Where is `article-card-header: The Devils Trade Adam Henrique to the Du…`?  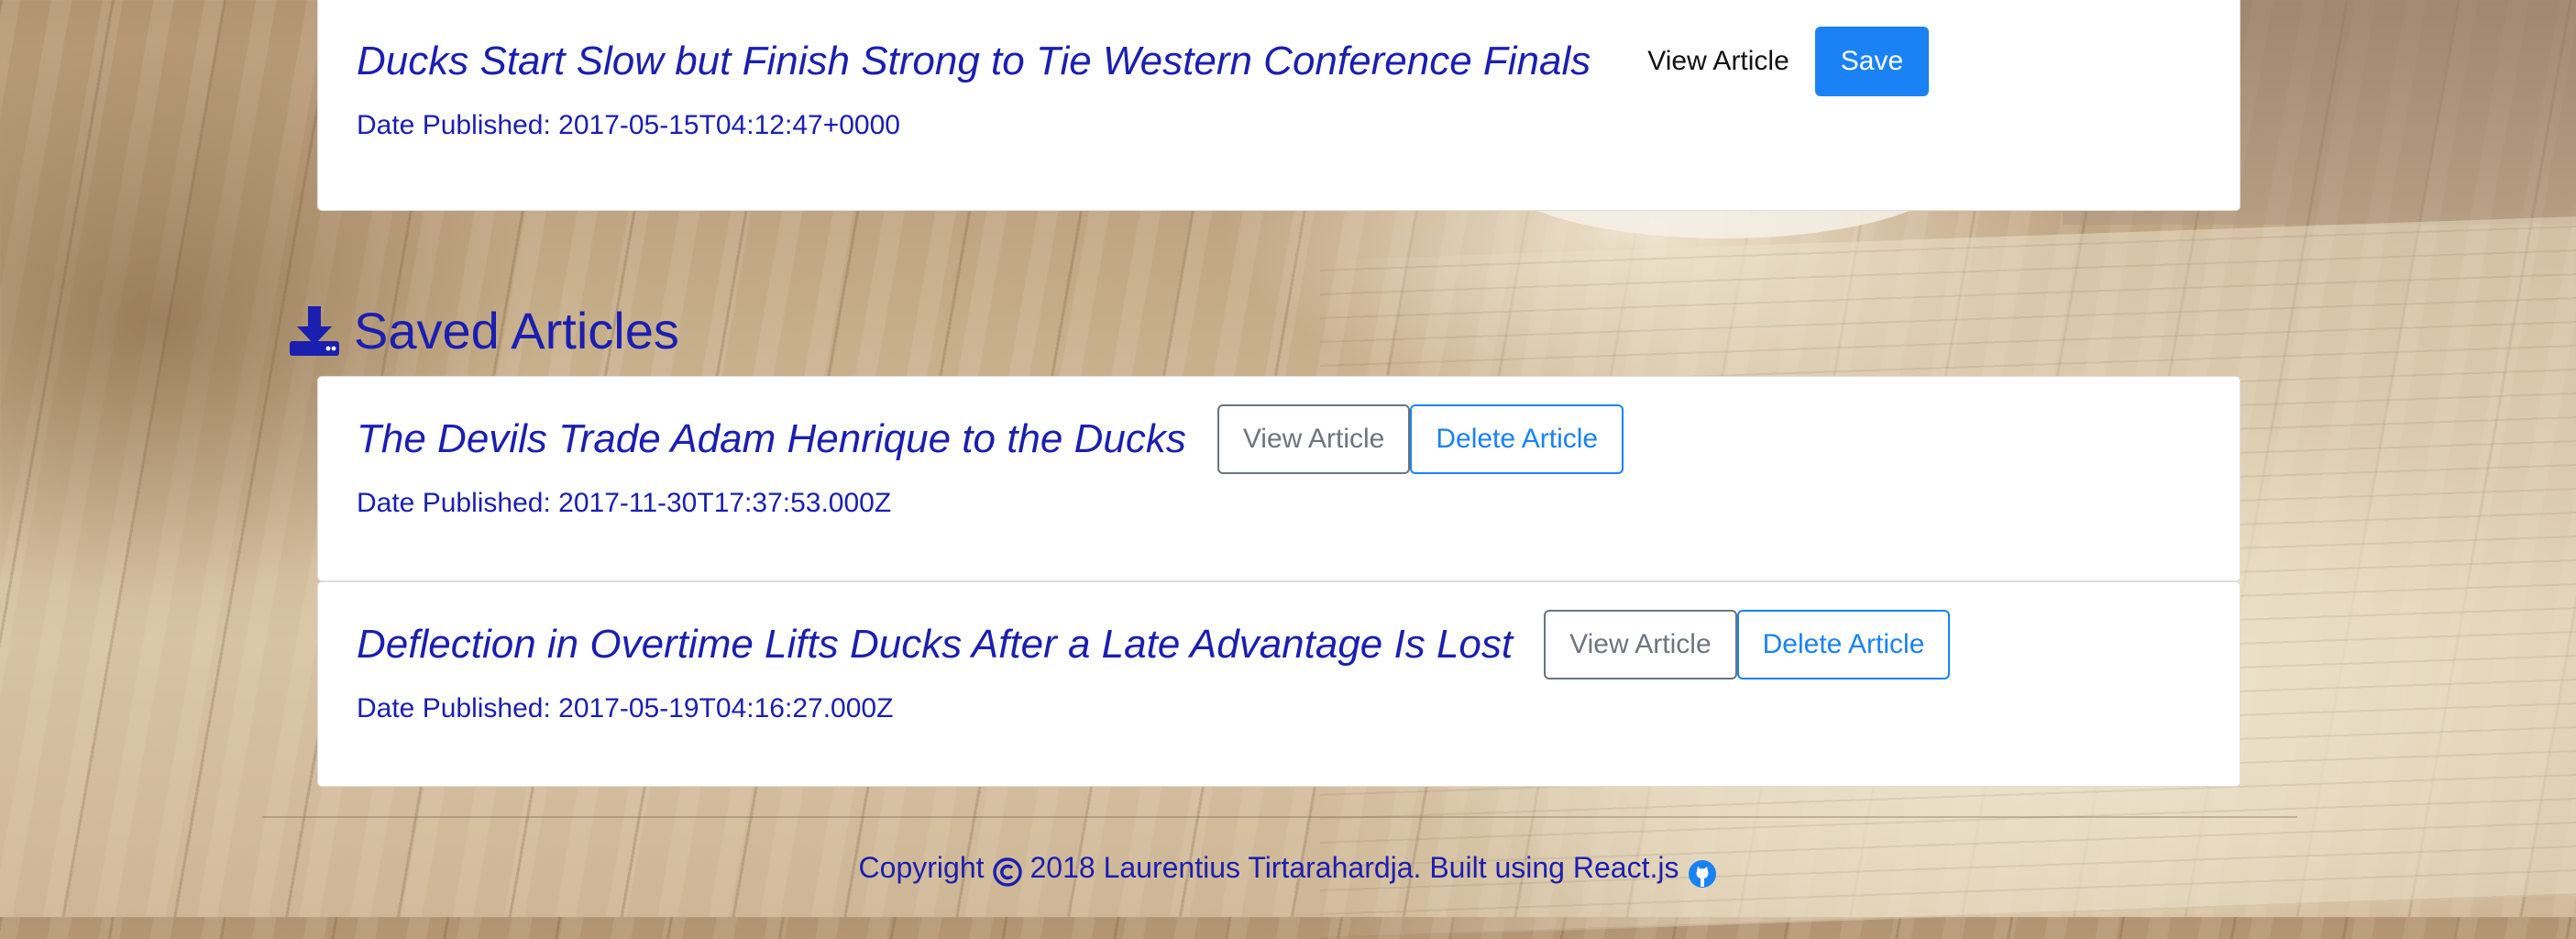 article-card-header: The Devils Trade Adam Henrique to the Du… is located at coordinates (991, 439).